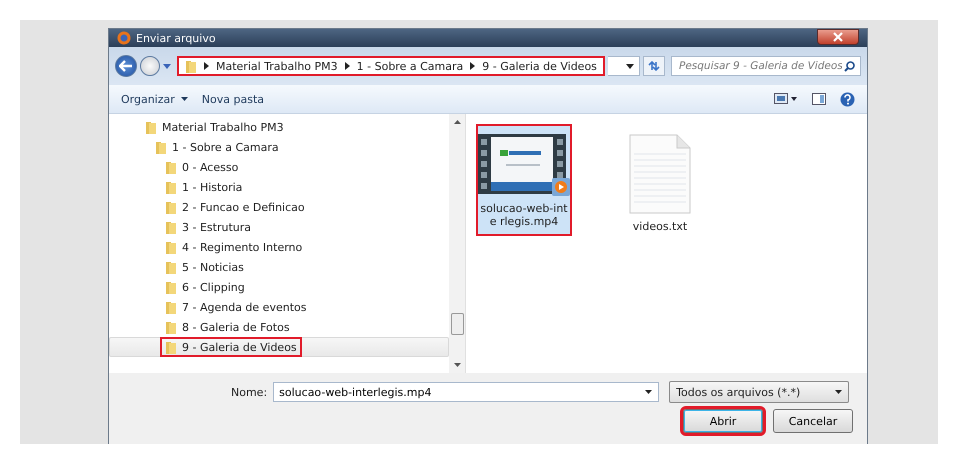 The height and width of the screenshot is (464, 958). What do you see at coordinates (236, 307) in the screenshot?
I see `folder-label: 7 - Agenda de eventos` at bounding box center [236, 307].